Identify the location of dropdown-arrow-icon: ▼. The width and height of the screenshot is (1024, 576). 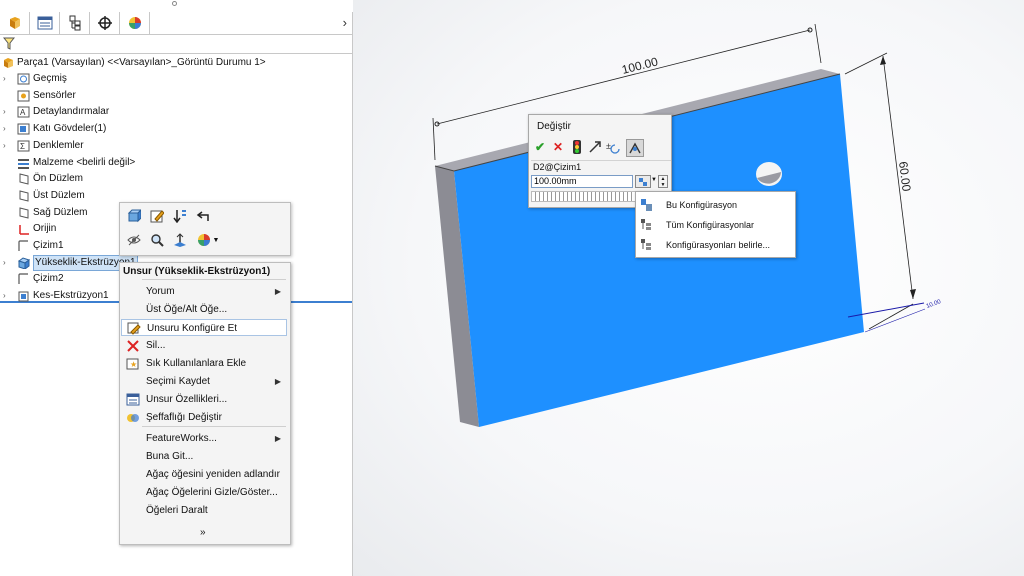
(654, 180).